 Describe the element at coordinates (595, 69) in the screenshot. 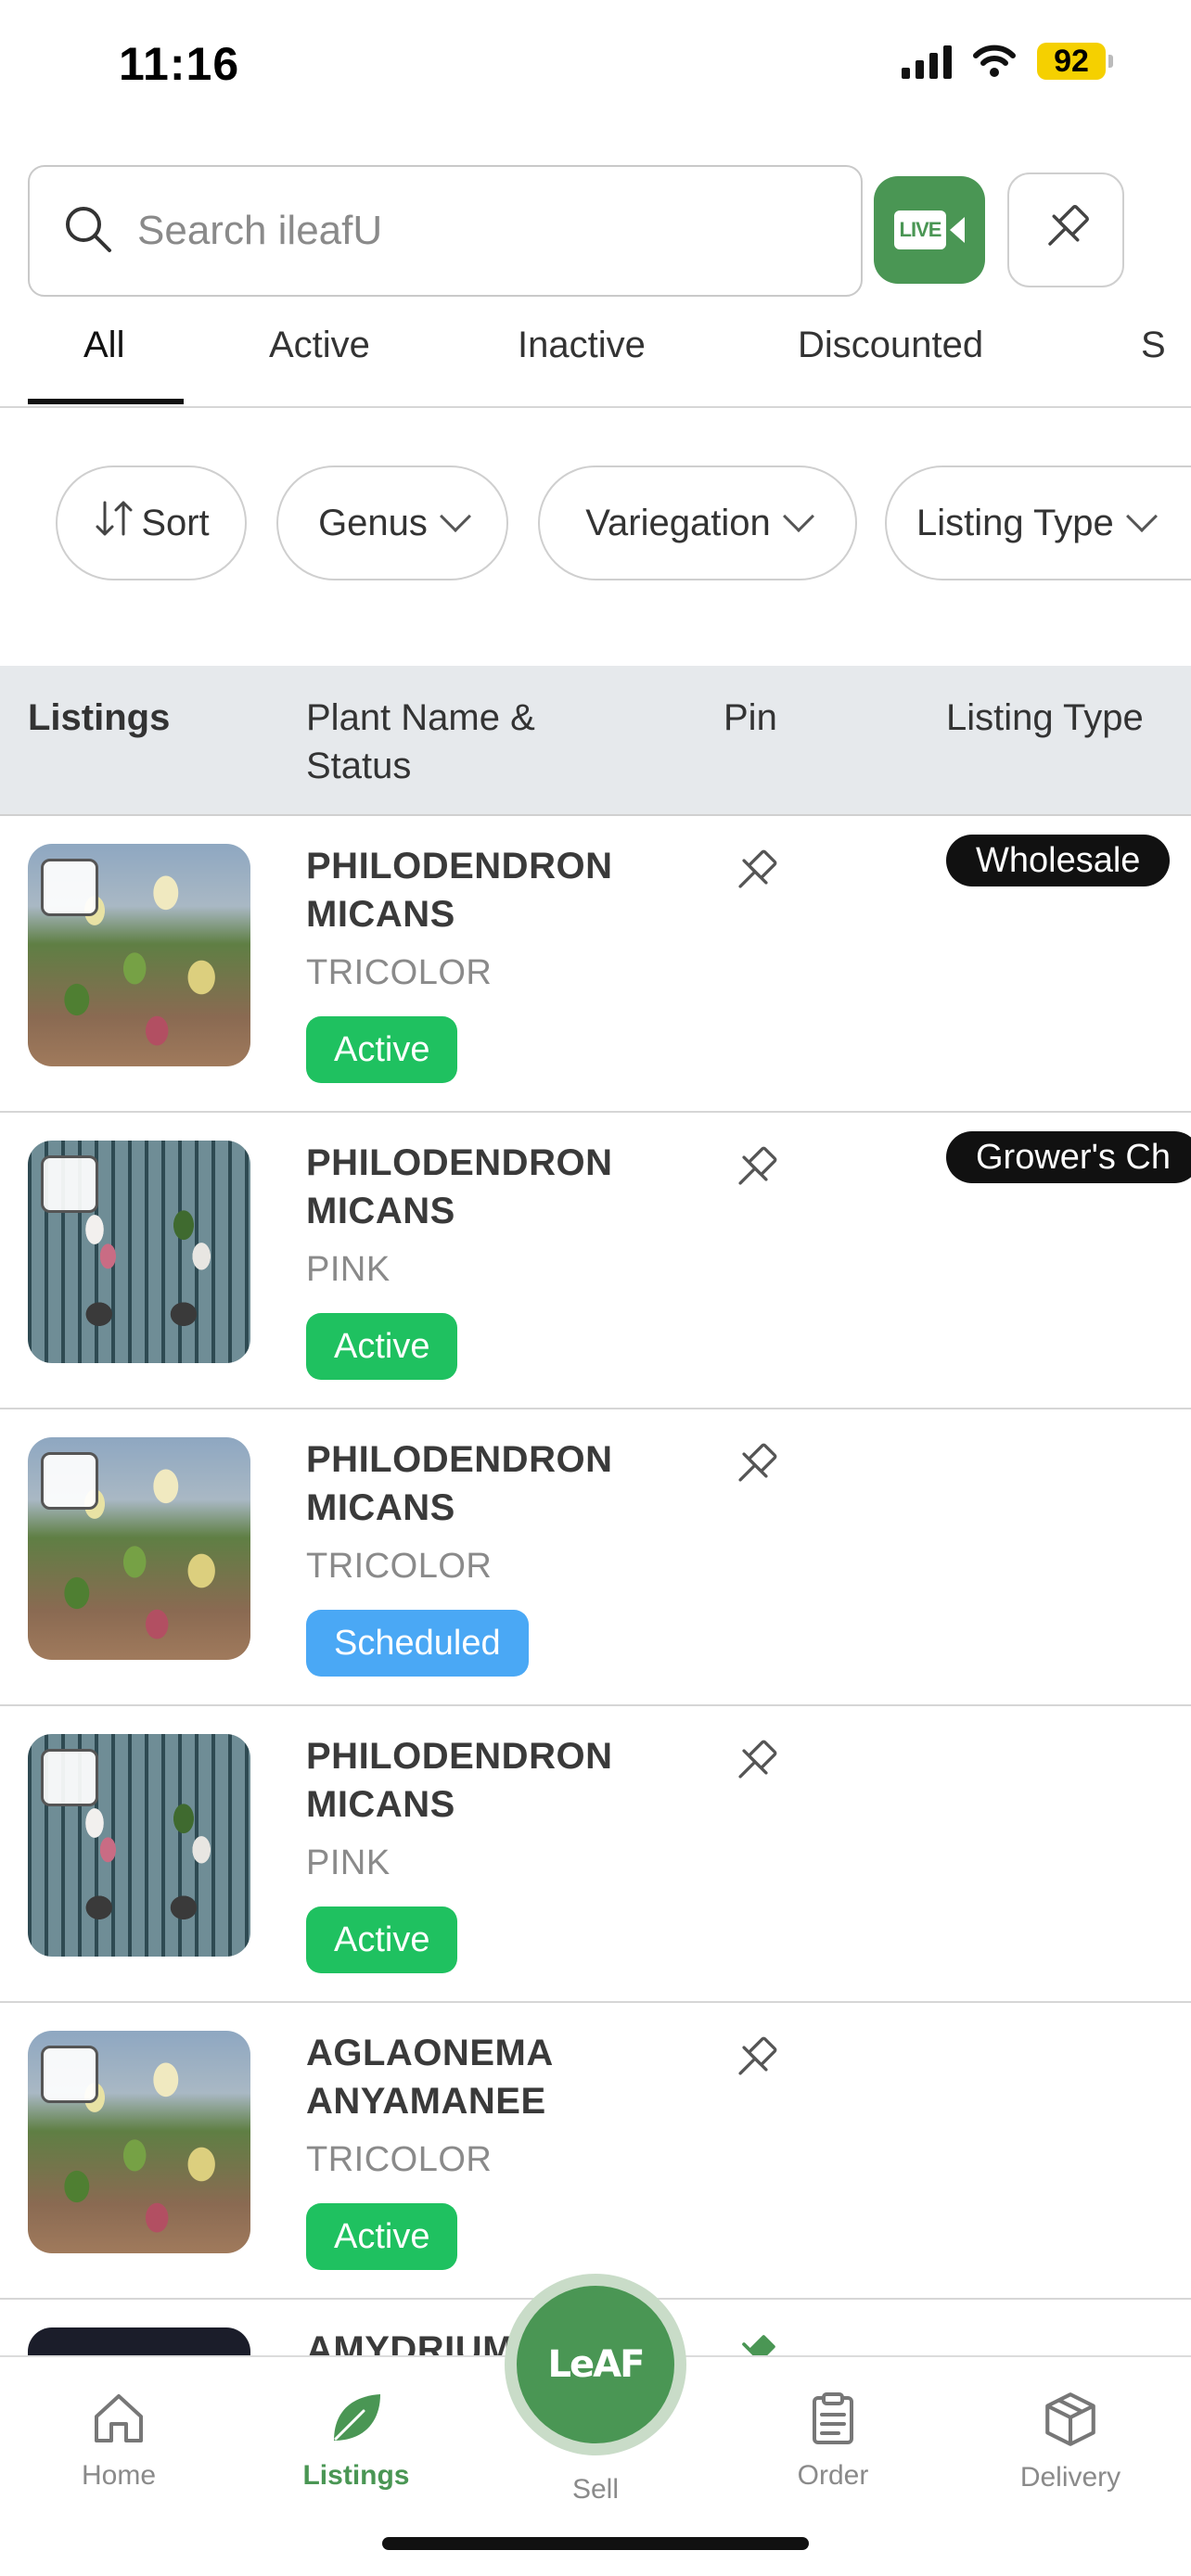

I see `status-bar: 11:16 92` at that location.